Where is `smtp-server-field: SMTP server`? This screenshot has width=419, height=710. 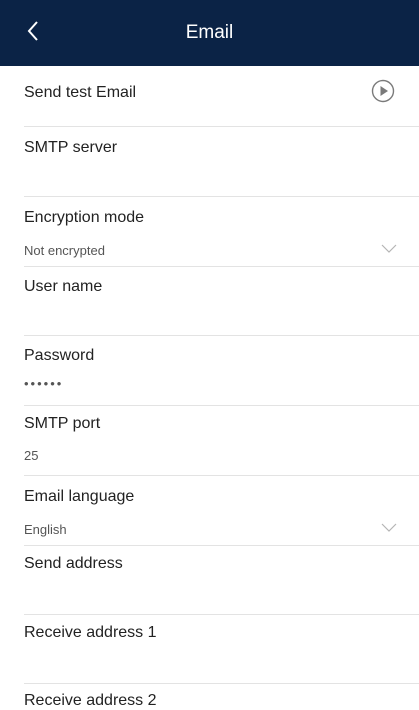 smtp-server-field: SMTP server is located at coordinates (209, 161).